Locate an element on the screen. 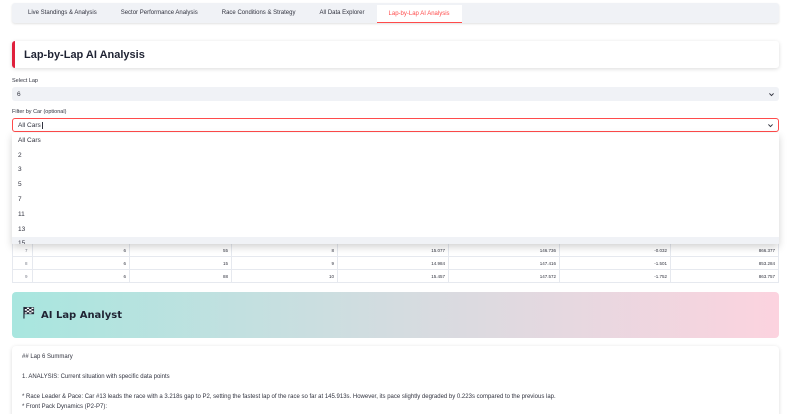 The height and width of the screenshot is (414, 806). page-title: Lap-by-Lap AI Analysis is located at coordinates (84, 54).